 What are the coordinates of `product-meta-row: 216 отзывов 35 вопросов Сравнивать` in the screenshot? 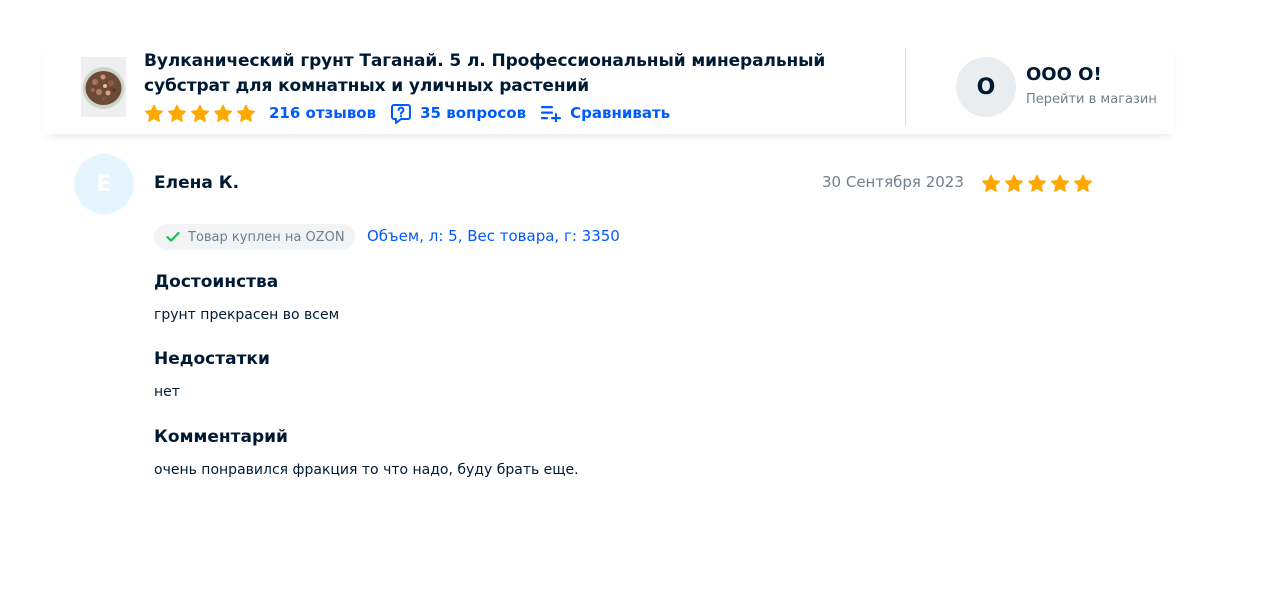 It's located at (407, 113).